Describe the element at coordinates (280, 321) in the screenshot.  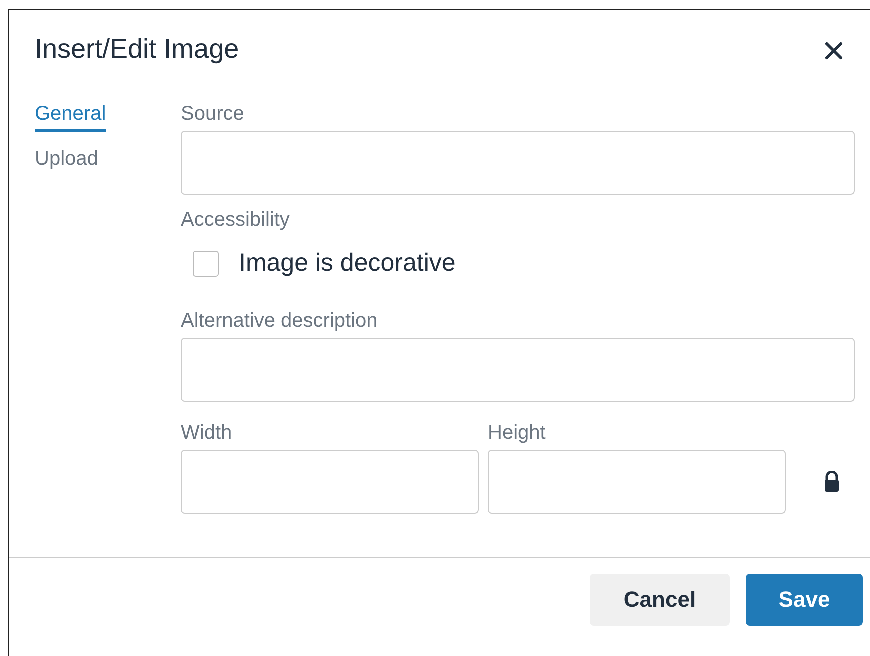
I see `field-label: Alternative description` at that location.